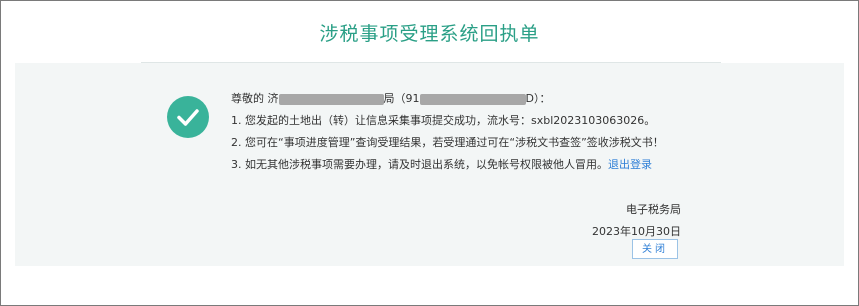 Image resolution: width=859 pixels, height=306 pixels. What do you see at coordinates (655, 249) in the screenshot?
I see `close-button: 关闭` at bounding box center [655, 249].